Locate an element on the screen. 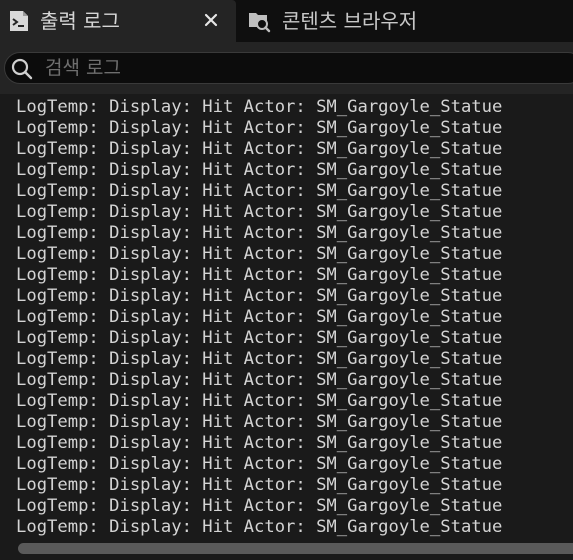 The height and width of the screenshot is (560, 573). tab-bar: 출력 로그 콘텐츠 브라우저 is located at coordinates (286, 21).